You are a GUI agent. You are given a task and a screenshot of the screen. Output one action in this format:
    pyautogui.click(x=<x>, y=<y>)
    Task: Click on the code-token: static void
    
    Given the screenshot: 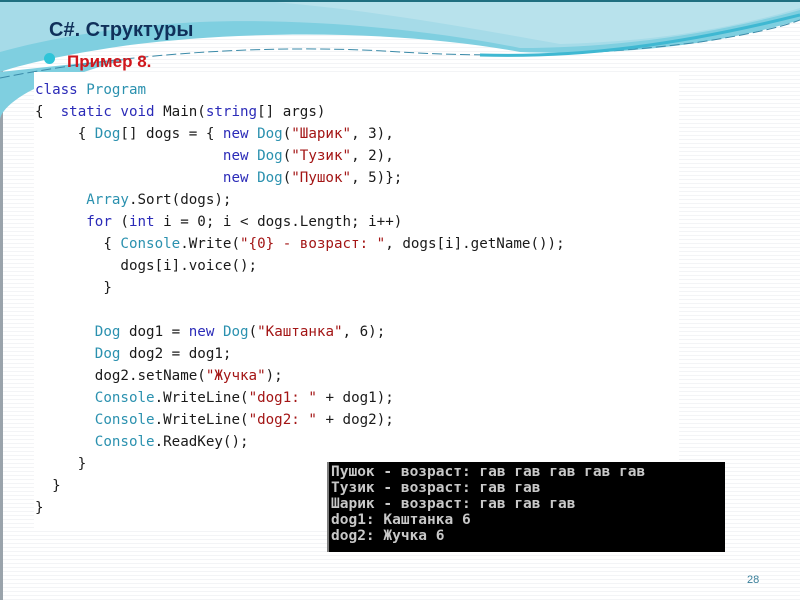 What is the action you would take?
    pyautogui.click(x=112, y=112)
    